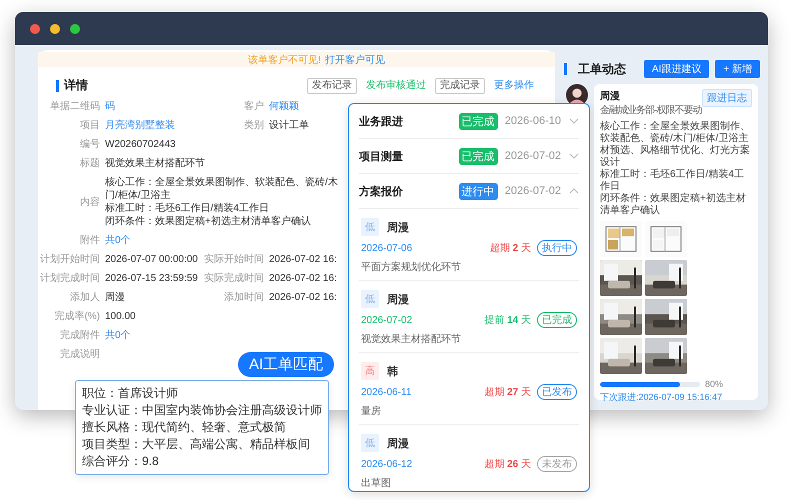 The height and width of the screenshot is (500, 800). I want to click on author-name: 周漫, so click(610, 96).